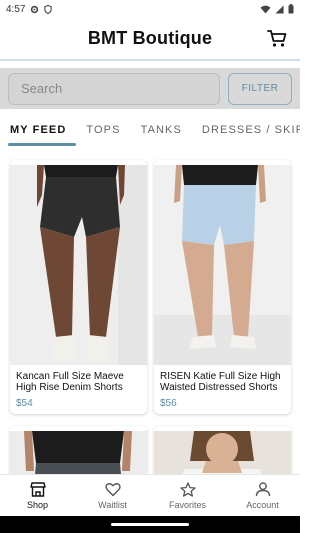 The width and height of the screenshot is (320, 533). Describe the element at coordinates (279, 9) in the screenshot. I see `signal-icon` at that location.